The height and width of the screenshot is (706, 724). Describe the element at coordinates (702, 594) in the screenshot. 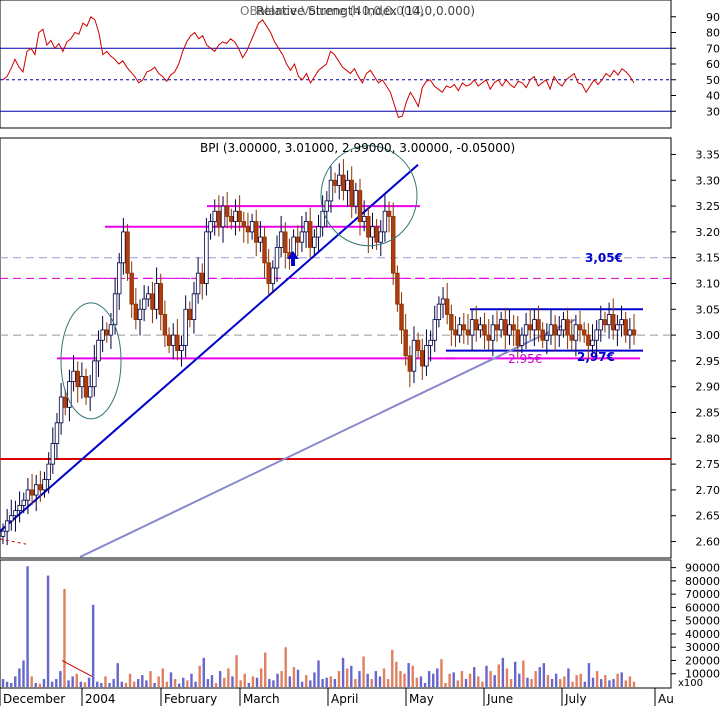

I see `volume-tick-label: 70000` at that location.